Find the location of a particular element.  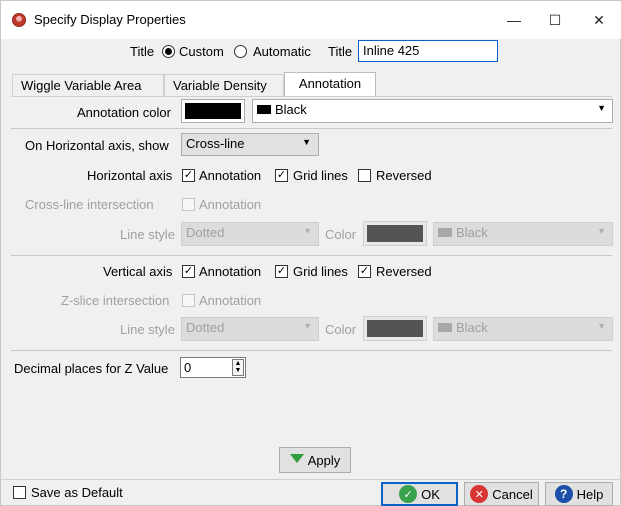

annotation-color-swatch is located at coordinates (213, 111).